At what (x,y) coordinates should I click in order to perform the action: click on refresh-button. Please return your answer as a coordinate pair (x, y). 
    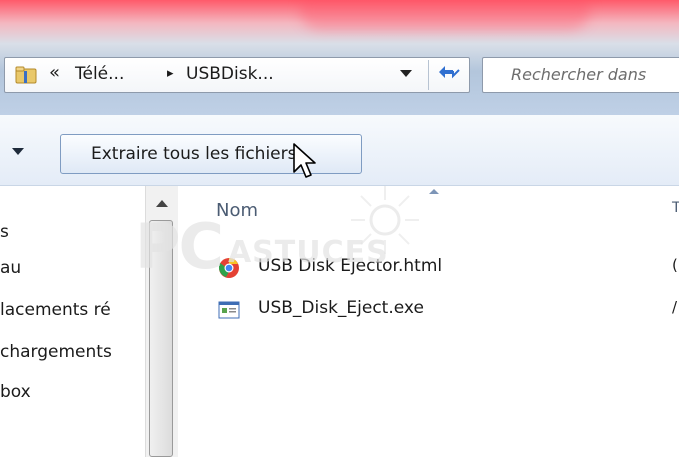
    Looking at the image, I should click on (448, 75).